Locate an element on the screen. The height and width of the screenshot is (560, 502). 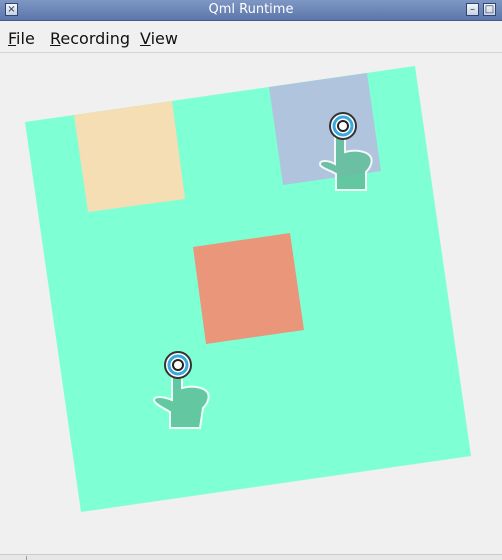
menu-recording: Recording is located at coordinates (90, 38).